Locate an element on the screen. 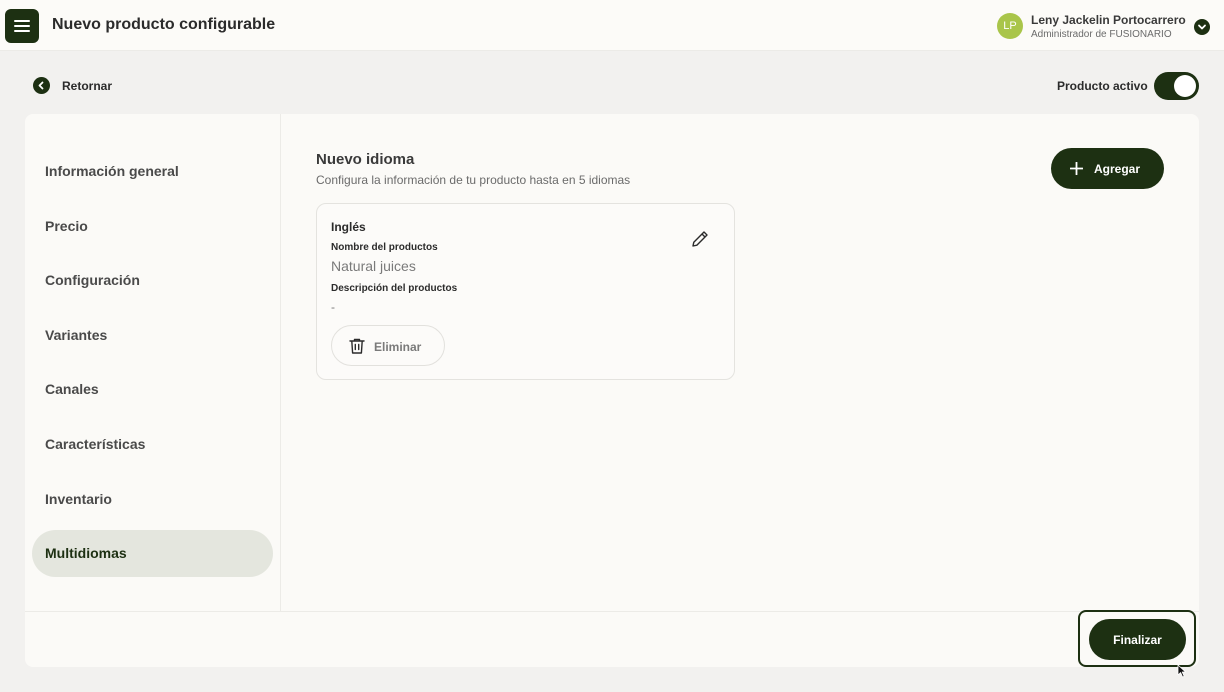  product-active-toggle is located at coordinates (1176, 86).